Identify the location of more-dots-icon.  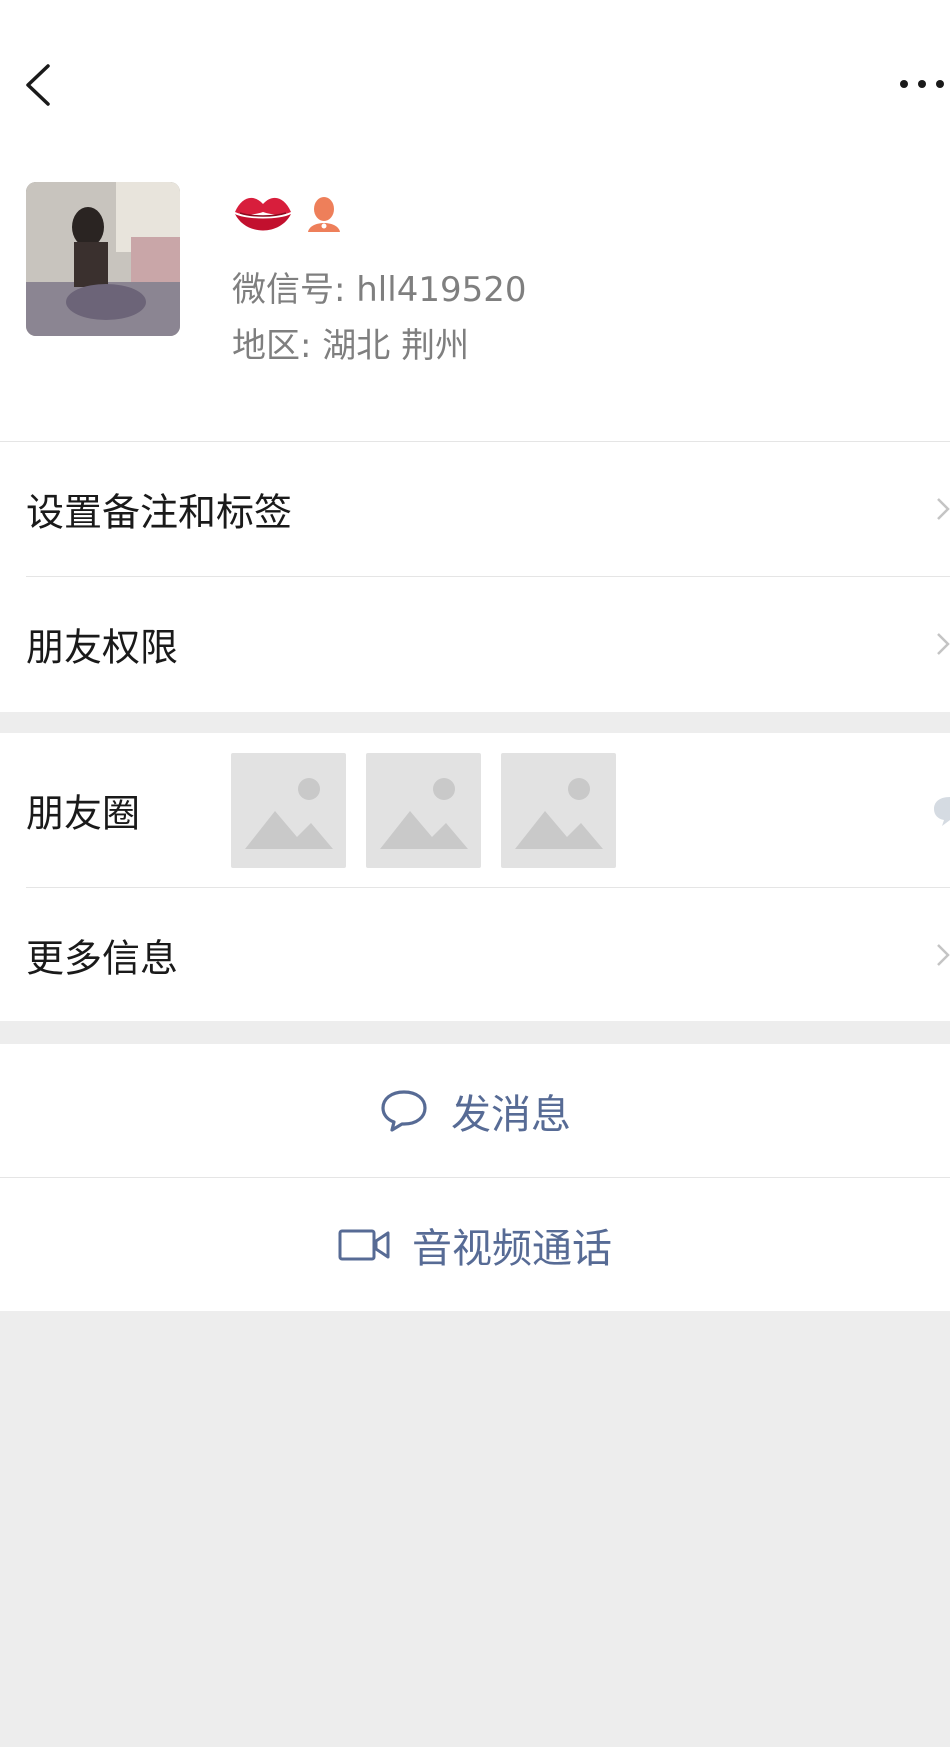
(922, 84).